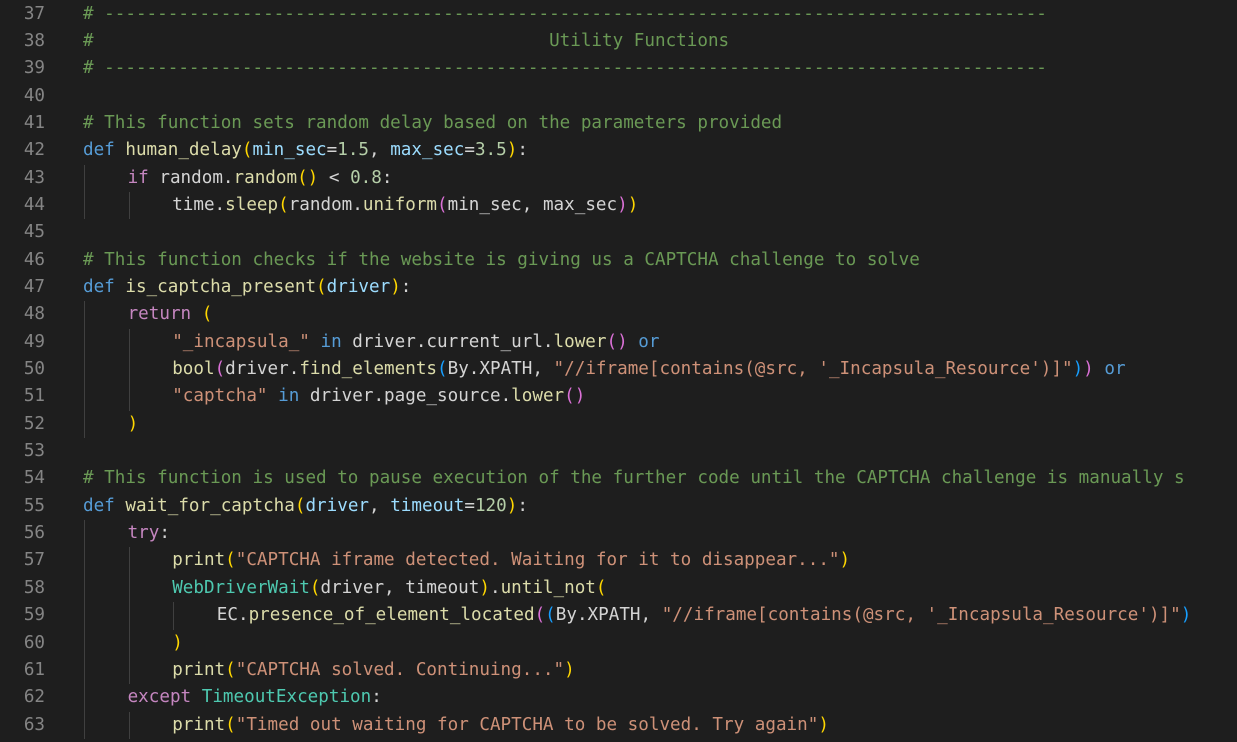 The height and width of the screenshot is (742, 1237). Describe the element at coordinates (34, 505) in the screenshot. I see `line-number: 55` at that location.